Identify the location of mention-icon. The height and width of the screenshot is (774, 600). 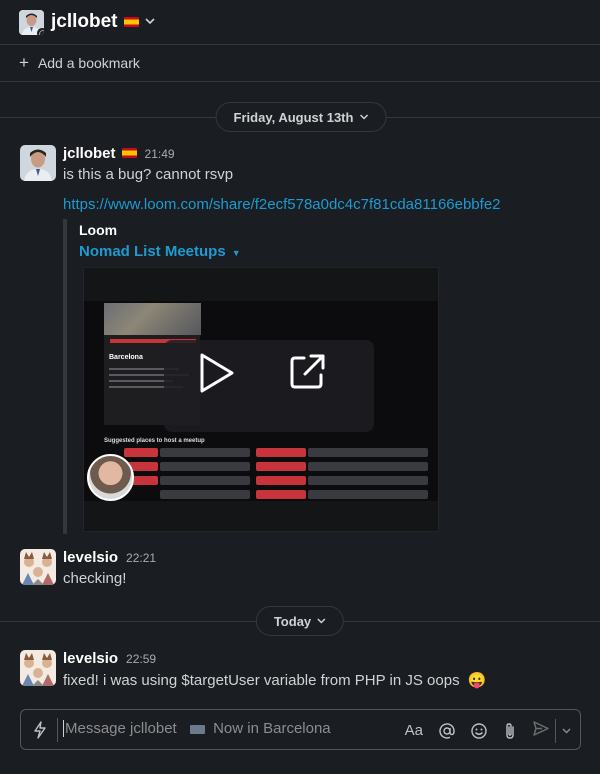
(447, 730).